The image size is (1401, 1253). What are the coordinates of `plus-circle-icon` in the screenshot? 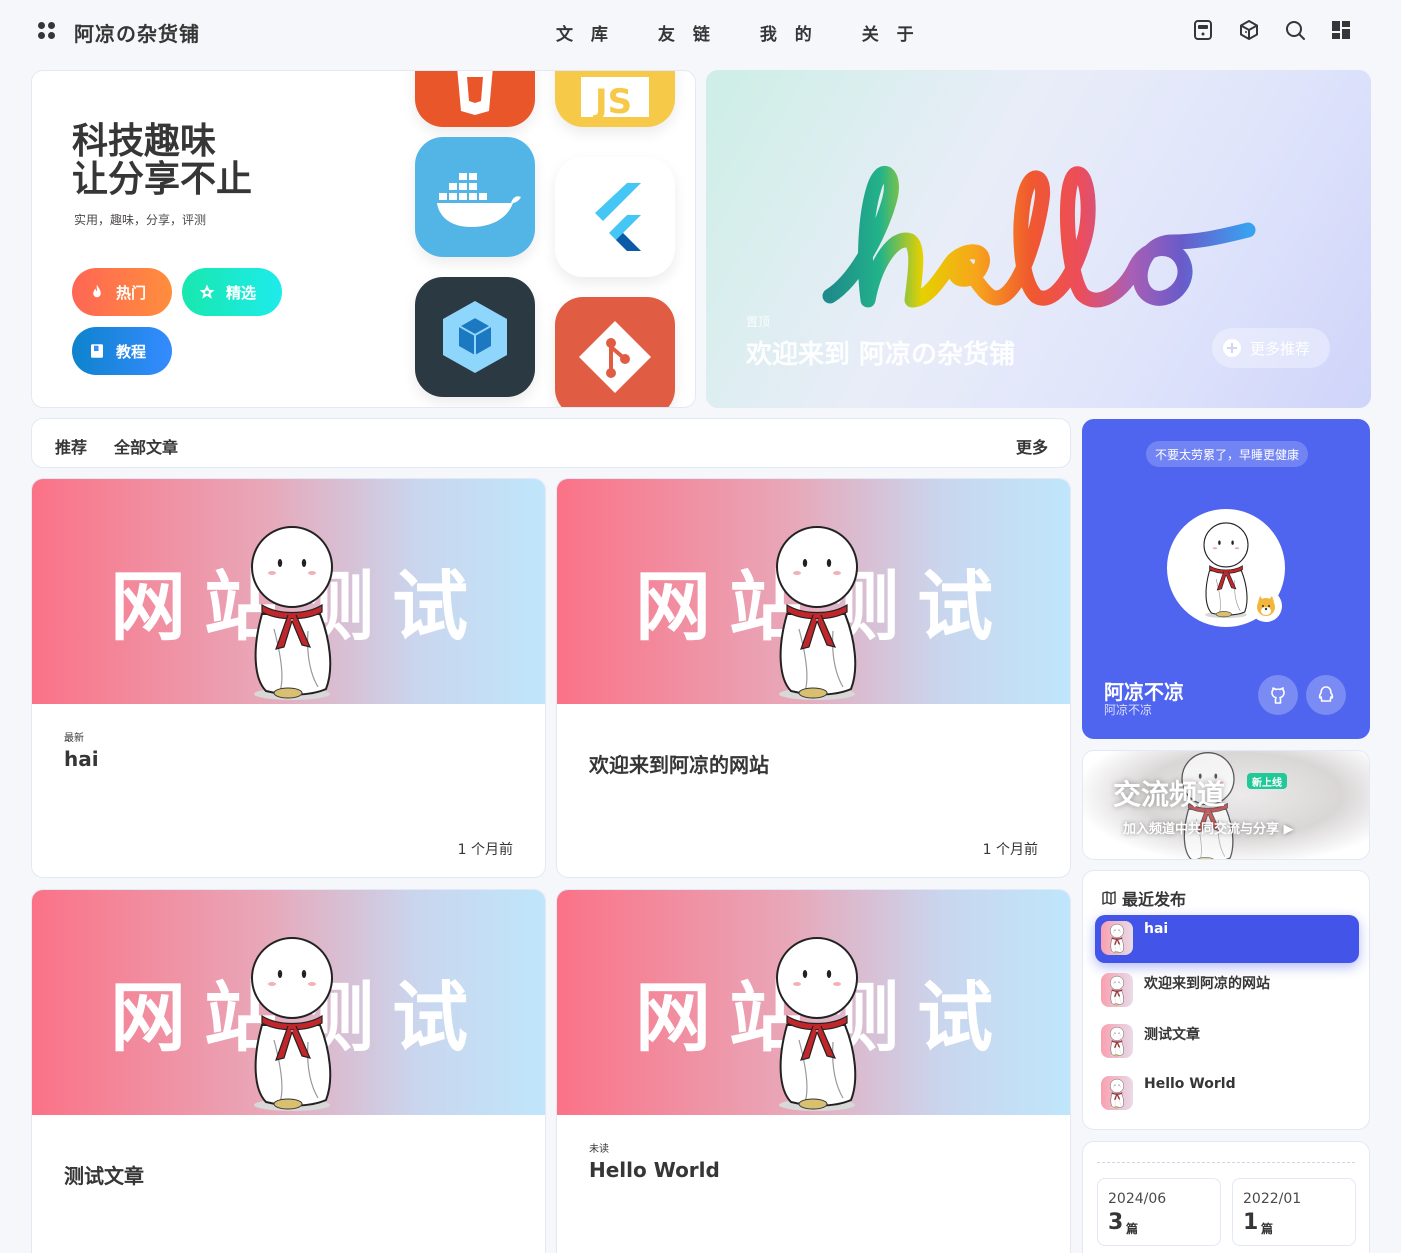 It's located at (1232, 348).